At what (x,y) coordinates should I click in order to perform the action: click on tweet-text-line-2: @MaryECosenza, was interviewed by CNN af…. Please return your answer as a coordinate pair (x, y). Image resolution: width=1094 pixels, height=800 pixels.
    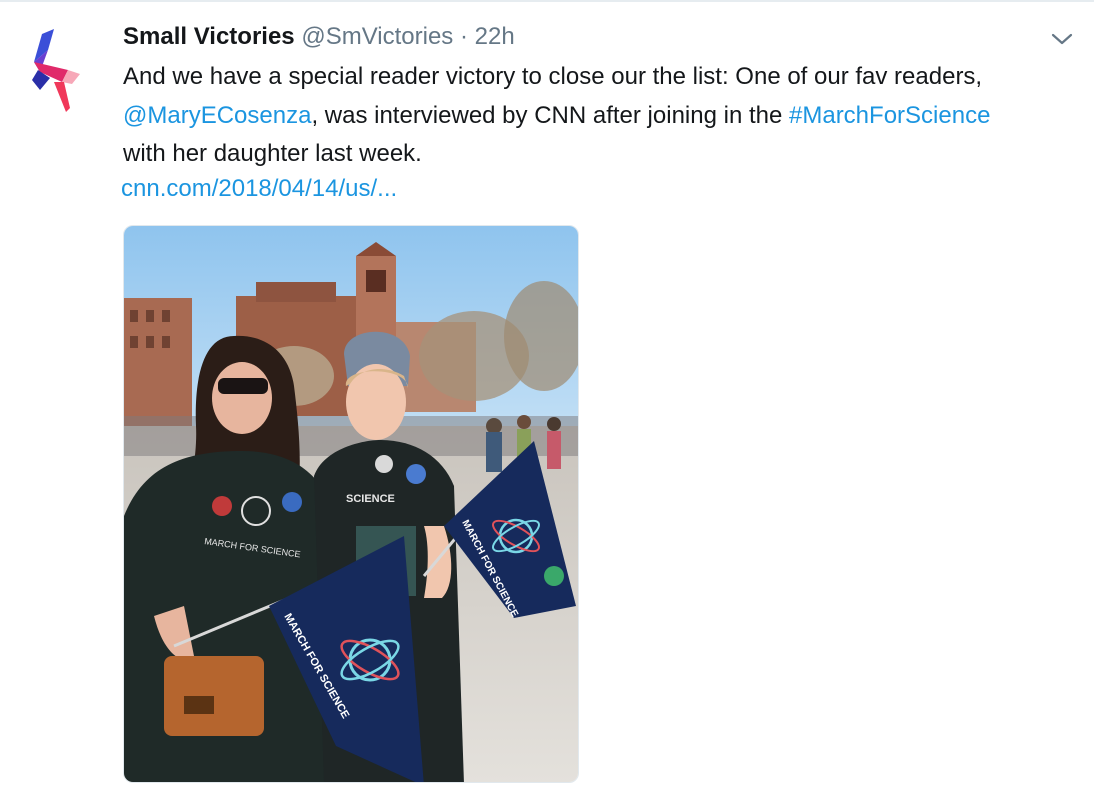
    Looking at the image, I should click on (605, 116).